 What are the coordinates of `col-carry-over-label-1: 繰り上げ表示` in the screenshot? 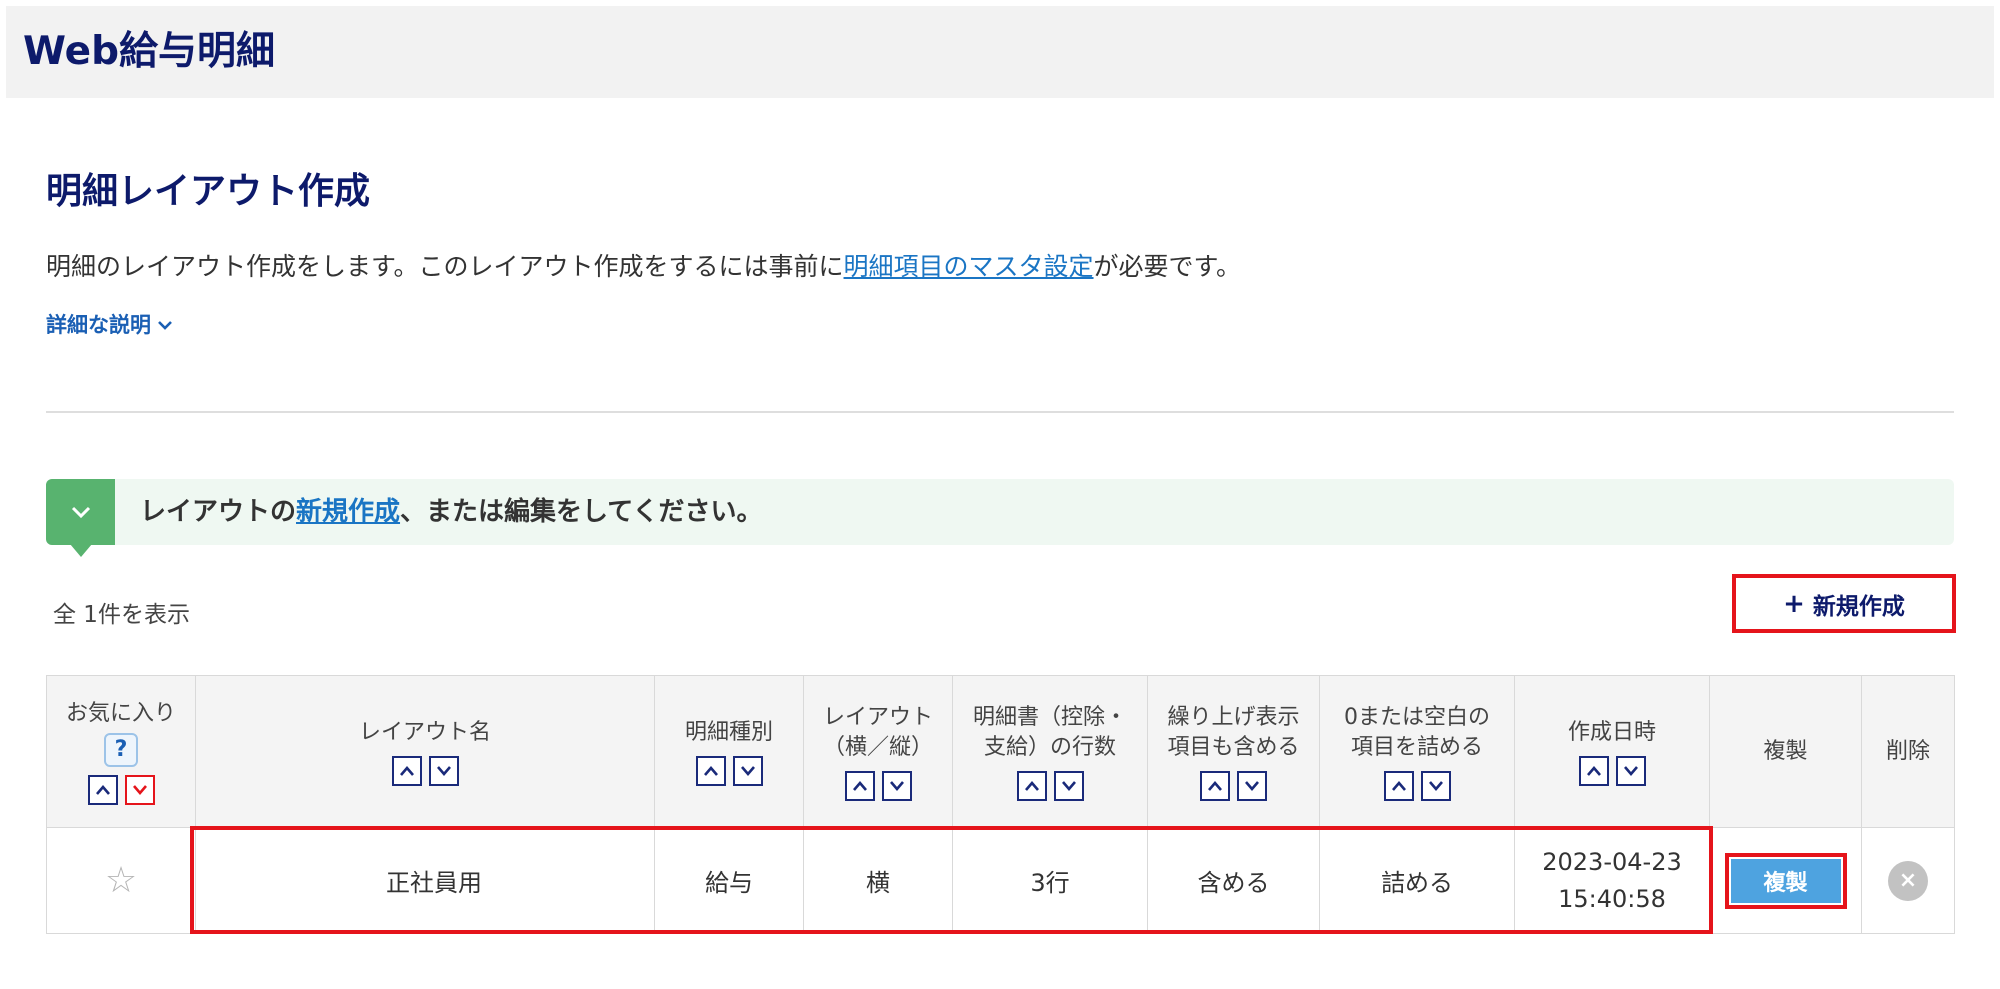 It's located at (1233, 717).